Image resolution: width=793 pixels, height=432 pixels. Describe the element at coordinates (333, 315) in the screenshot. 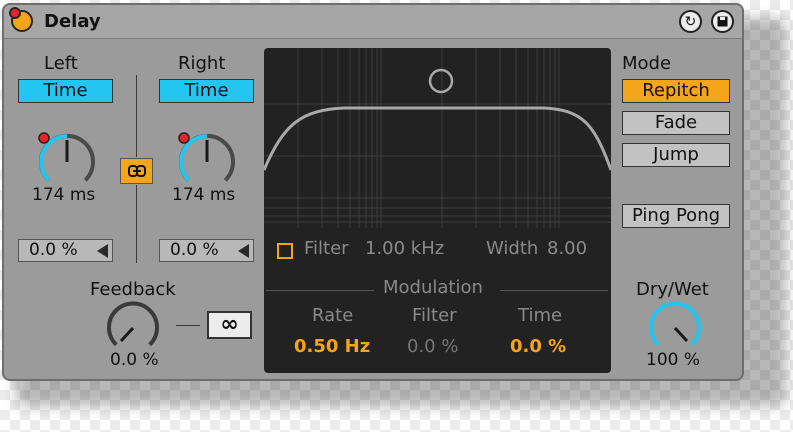

I see `mod-rate-label: Rate` at that location.